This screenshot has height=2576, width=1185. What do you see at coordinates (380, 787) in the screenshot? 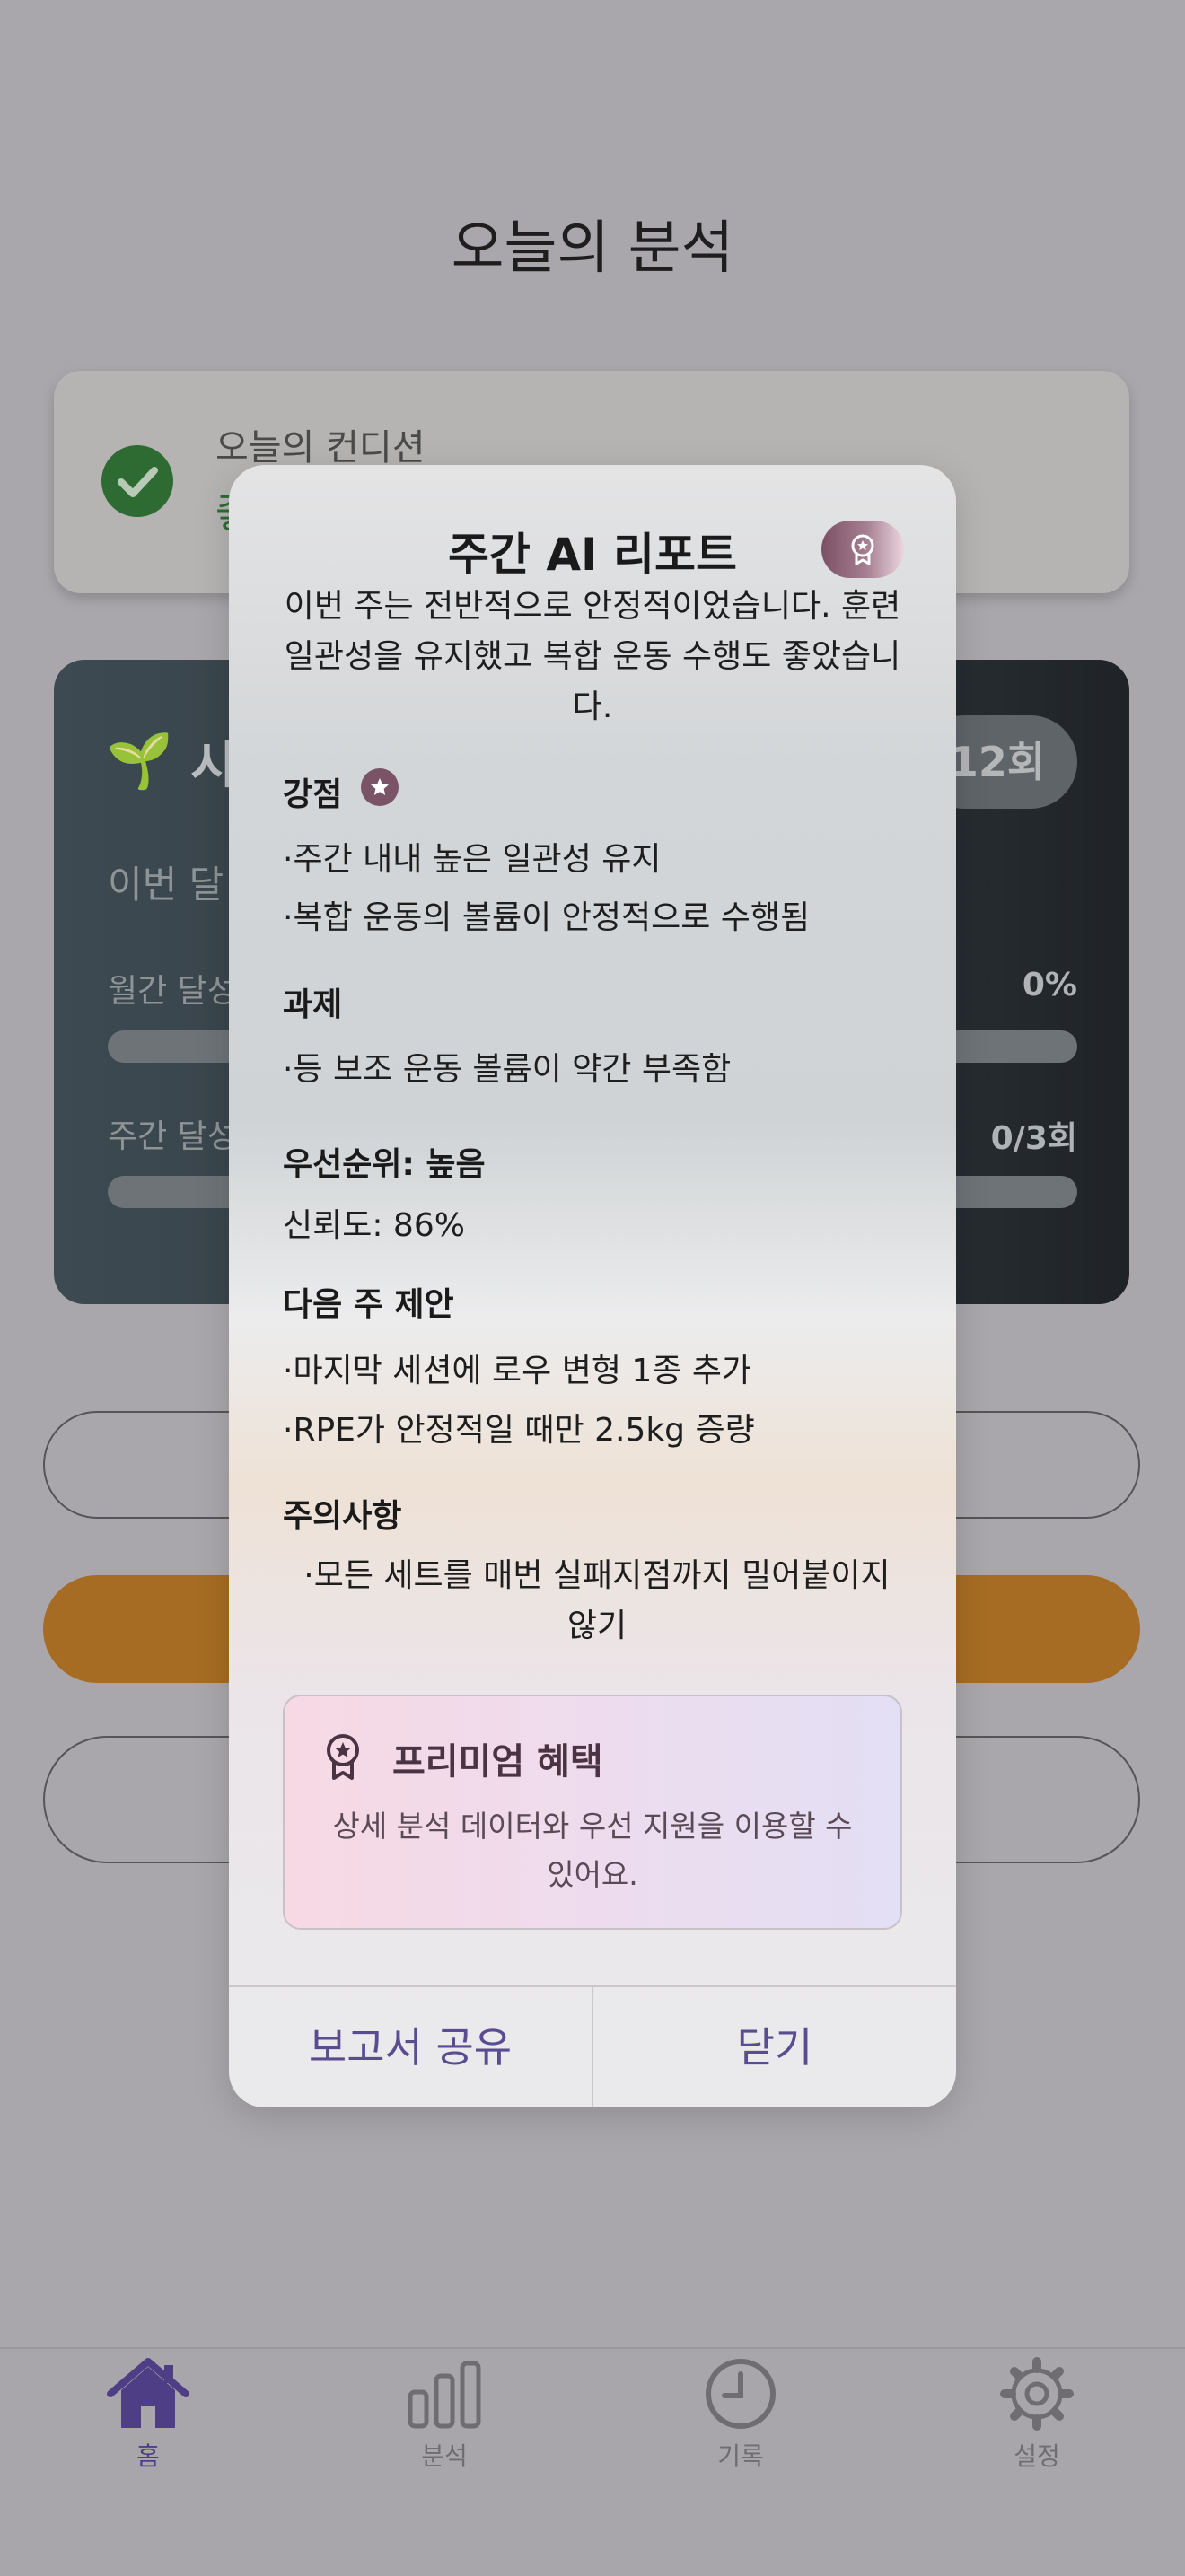
I see `star-icon` at bounding box center [380, 787].